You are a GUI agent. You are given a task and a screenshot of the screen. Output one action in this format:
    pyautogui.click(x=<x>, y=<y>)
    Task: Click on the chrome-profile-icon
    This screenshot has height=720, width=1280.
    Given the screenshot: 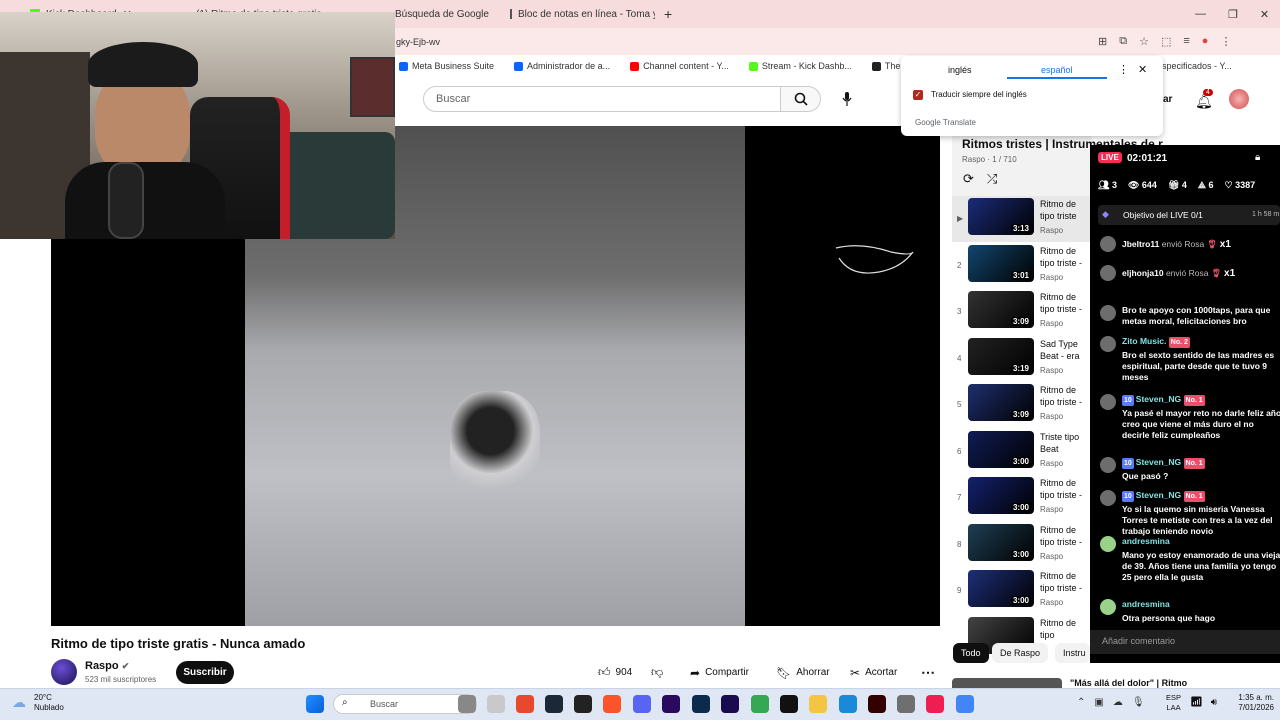 What is the action you would take?
    pyautogui.click(x=965, y=704)
    